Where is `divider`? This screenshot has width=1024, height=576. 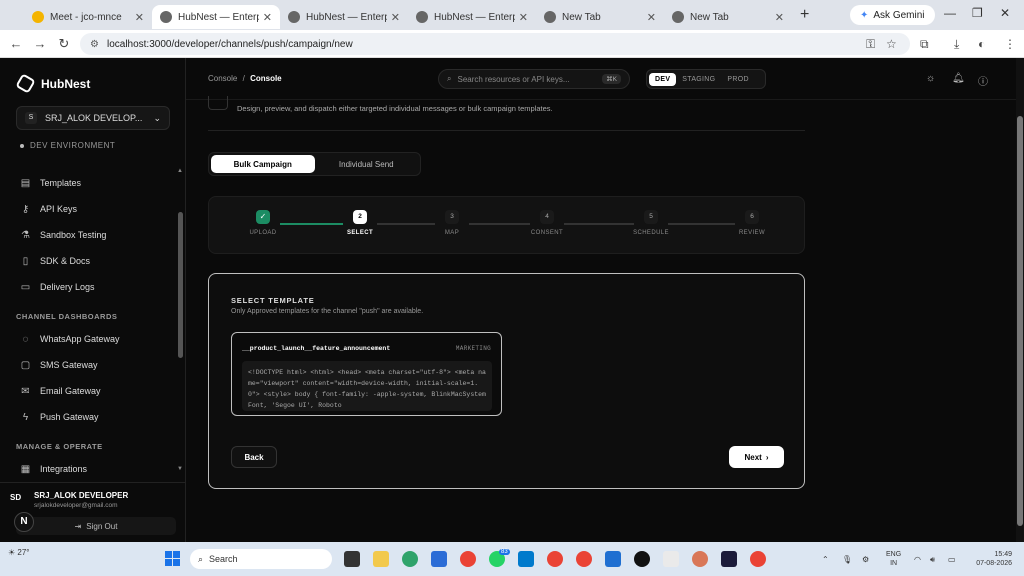 divider is located at coordinates (506, 130).